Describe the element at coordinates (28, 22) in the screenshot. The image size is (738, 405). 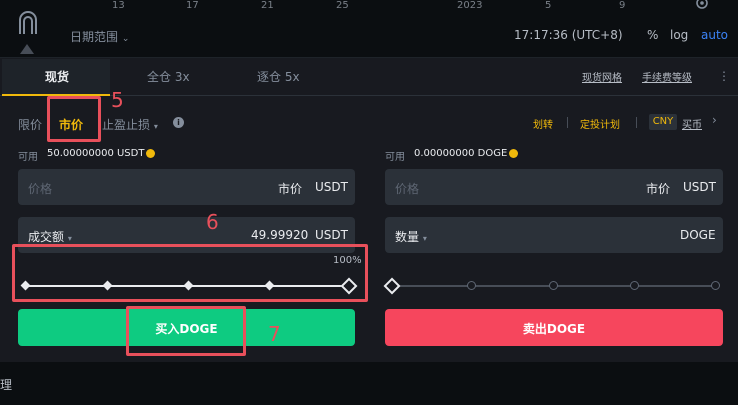
I see `exchange-logo-icon` at that location.